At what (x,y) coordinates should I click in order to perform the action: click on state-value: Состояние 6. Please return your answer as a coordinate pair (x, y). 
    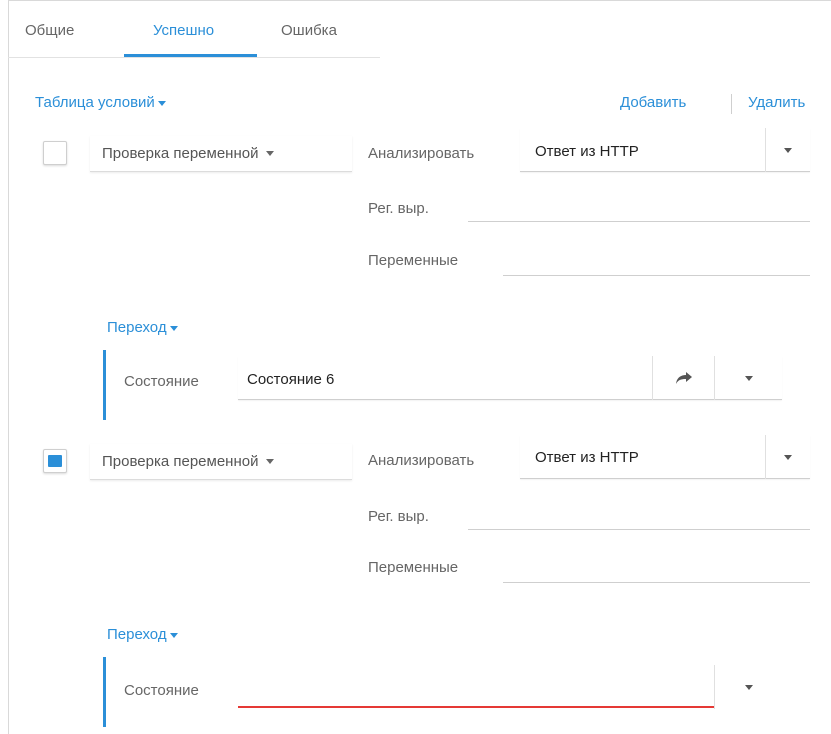
    Looking at the image, I should click on (291, 379).